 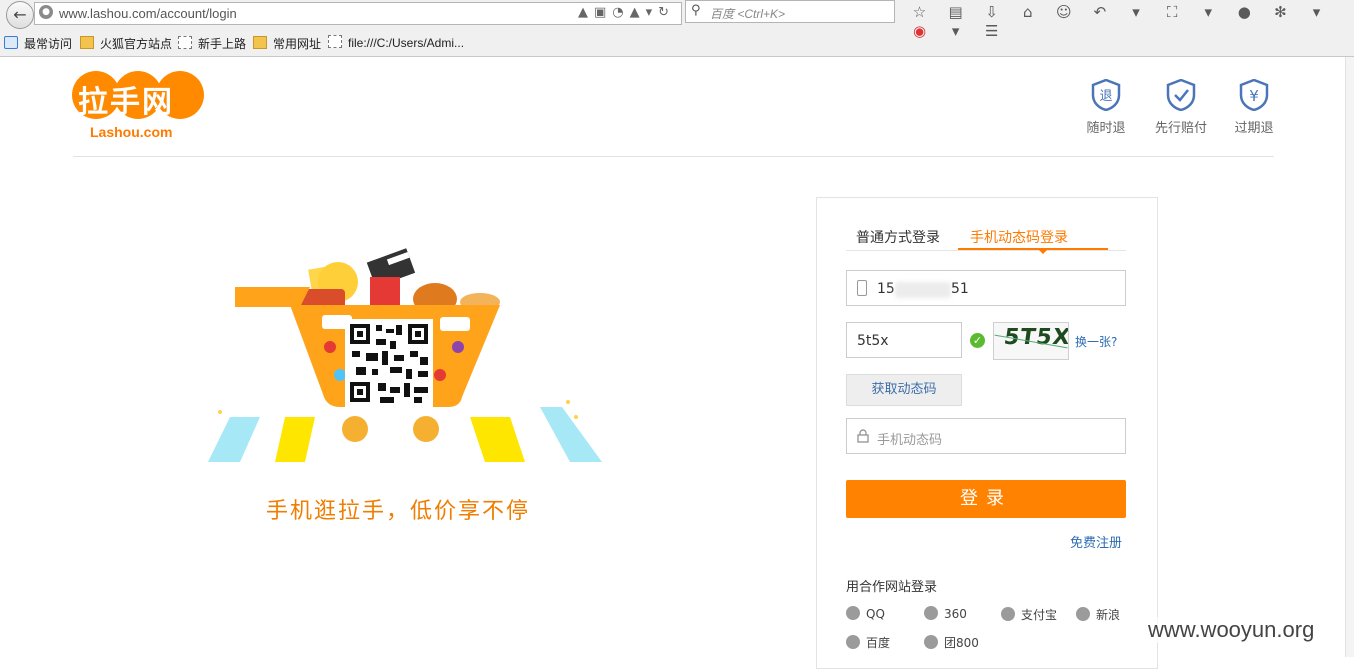 I want to click on sms-code-placeholder: 手机动态码, so click(x=910, y=440).